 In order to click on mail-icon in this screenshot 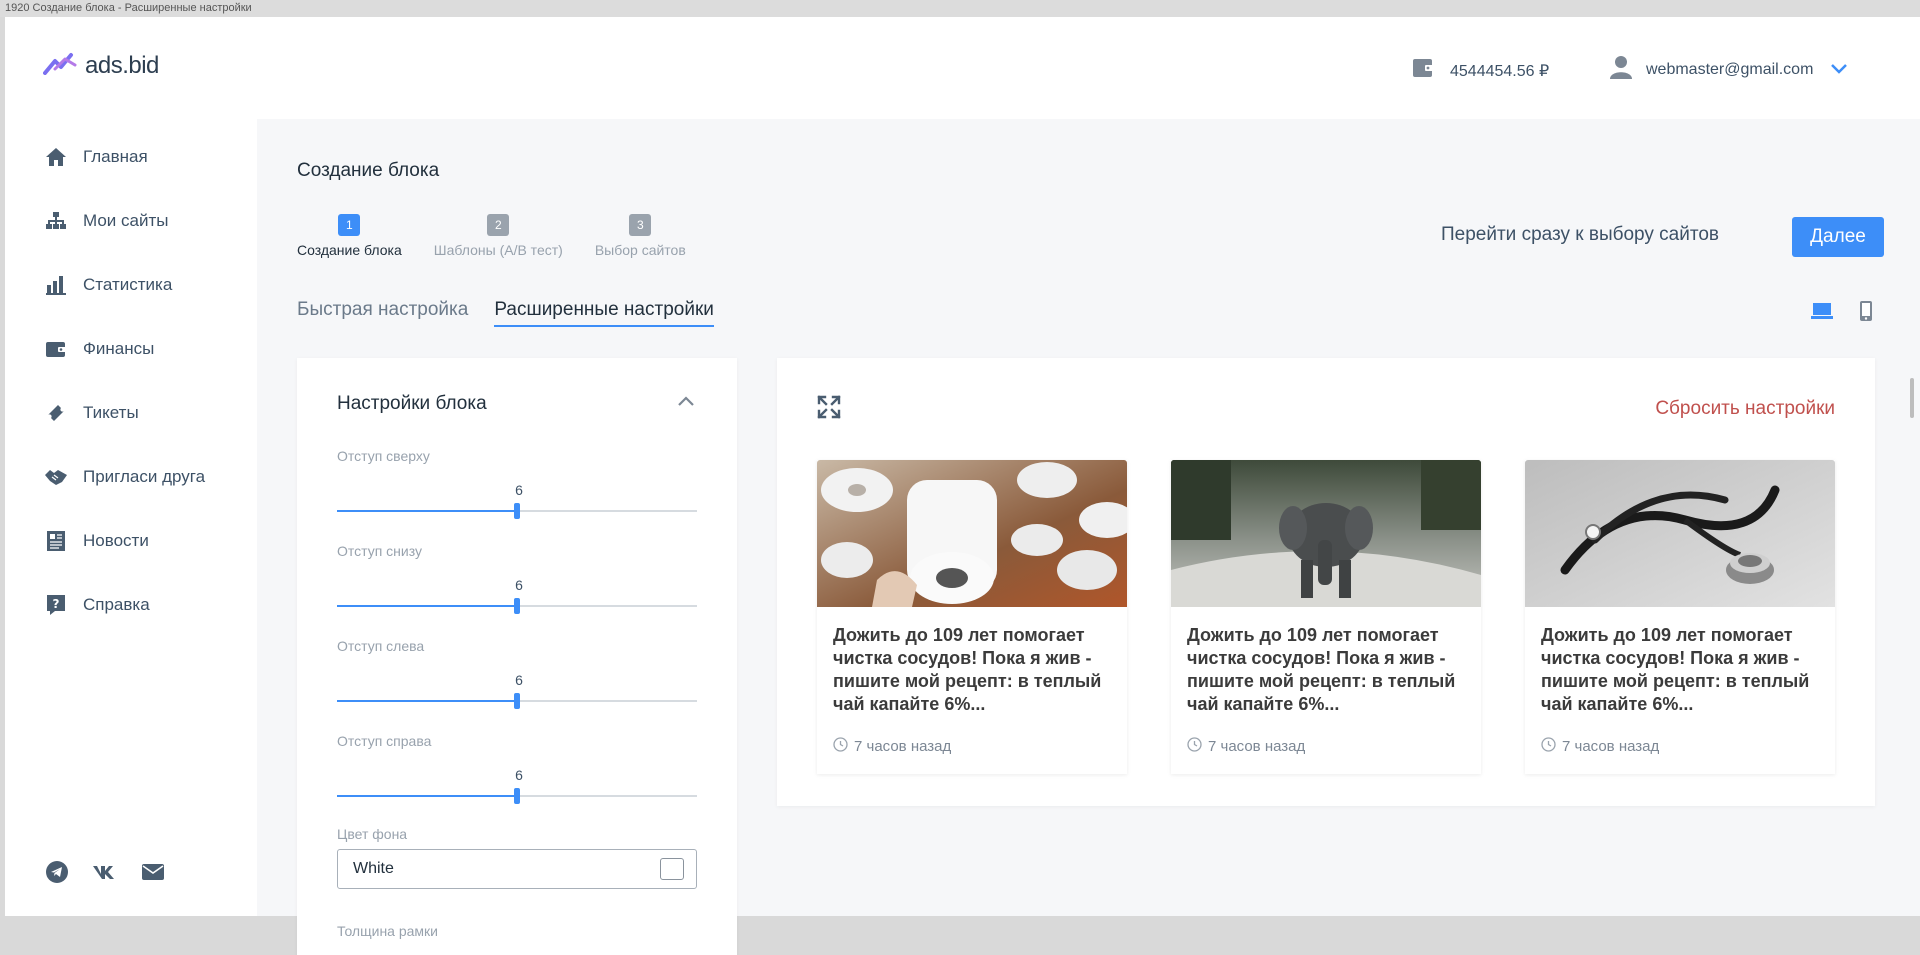, I will do `click(153, 872)`.